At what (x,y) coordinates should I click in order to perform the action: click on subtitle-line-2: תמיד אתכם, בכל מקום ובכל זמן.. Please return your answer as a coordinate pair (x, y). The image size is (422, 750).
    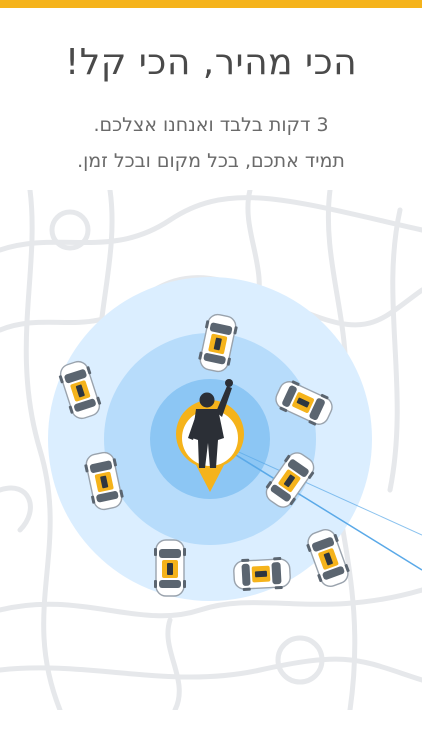
    Looking at the image, I should click on (211, 161).